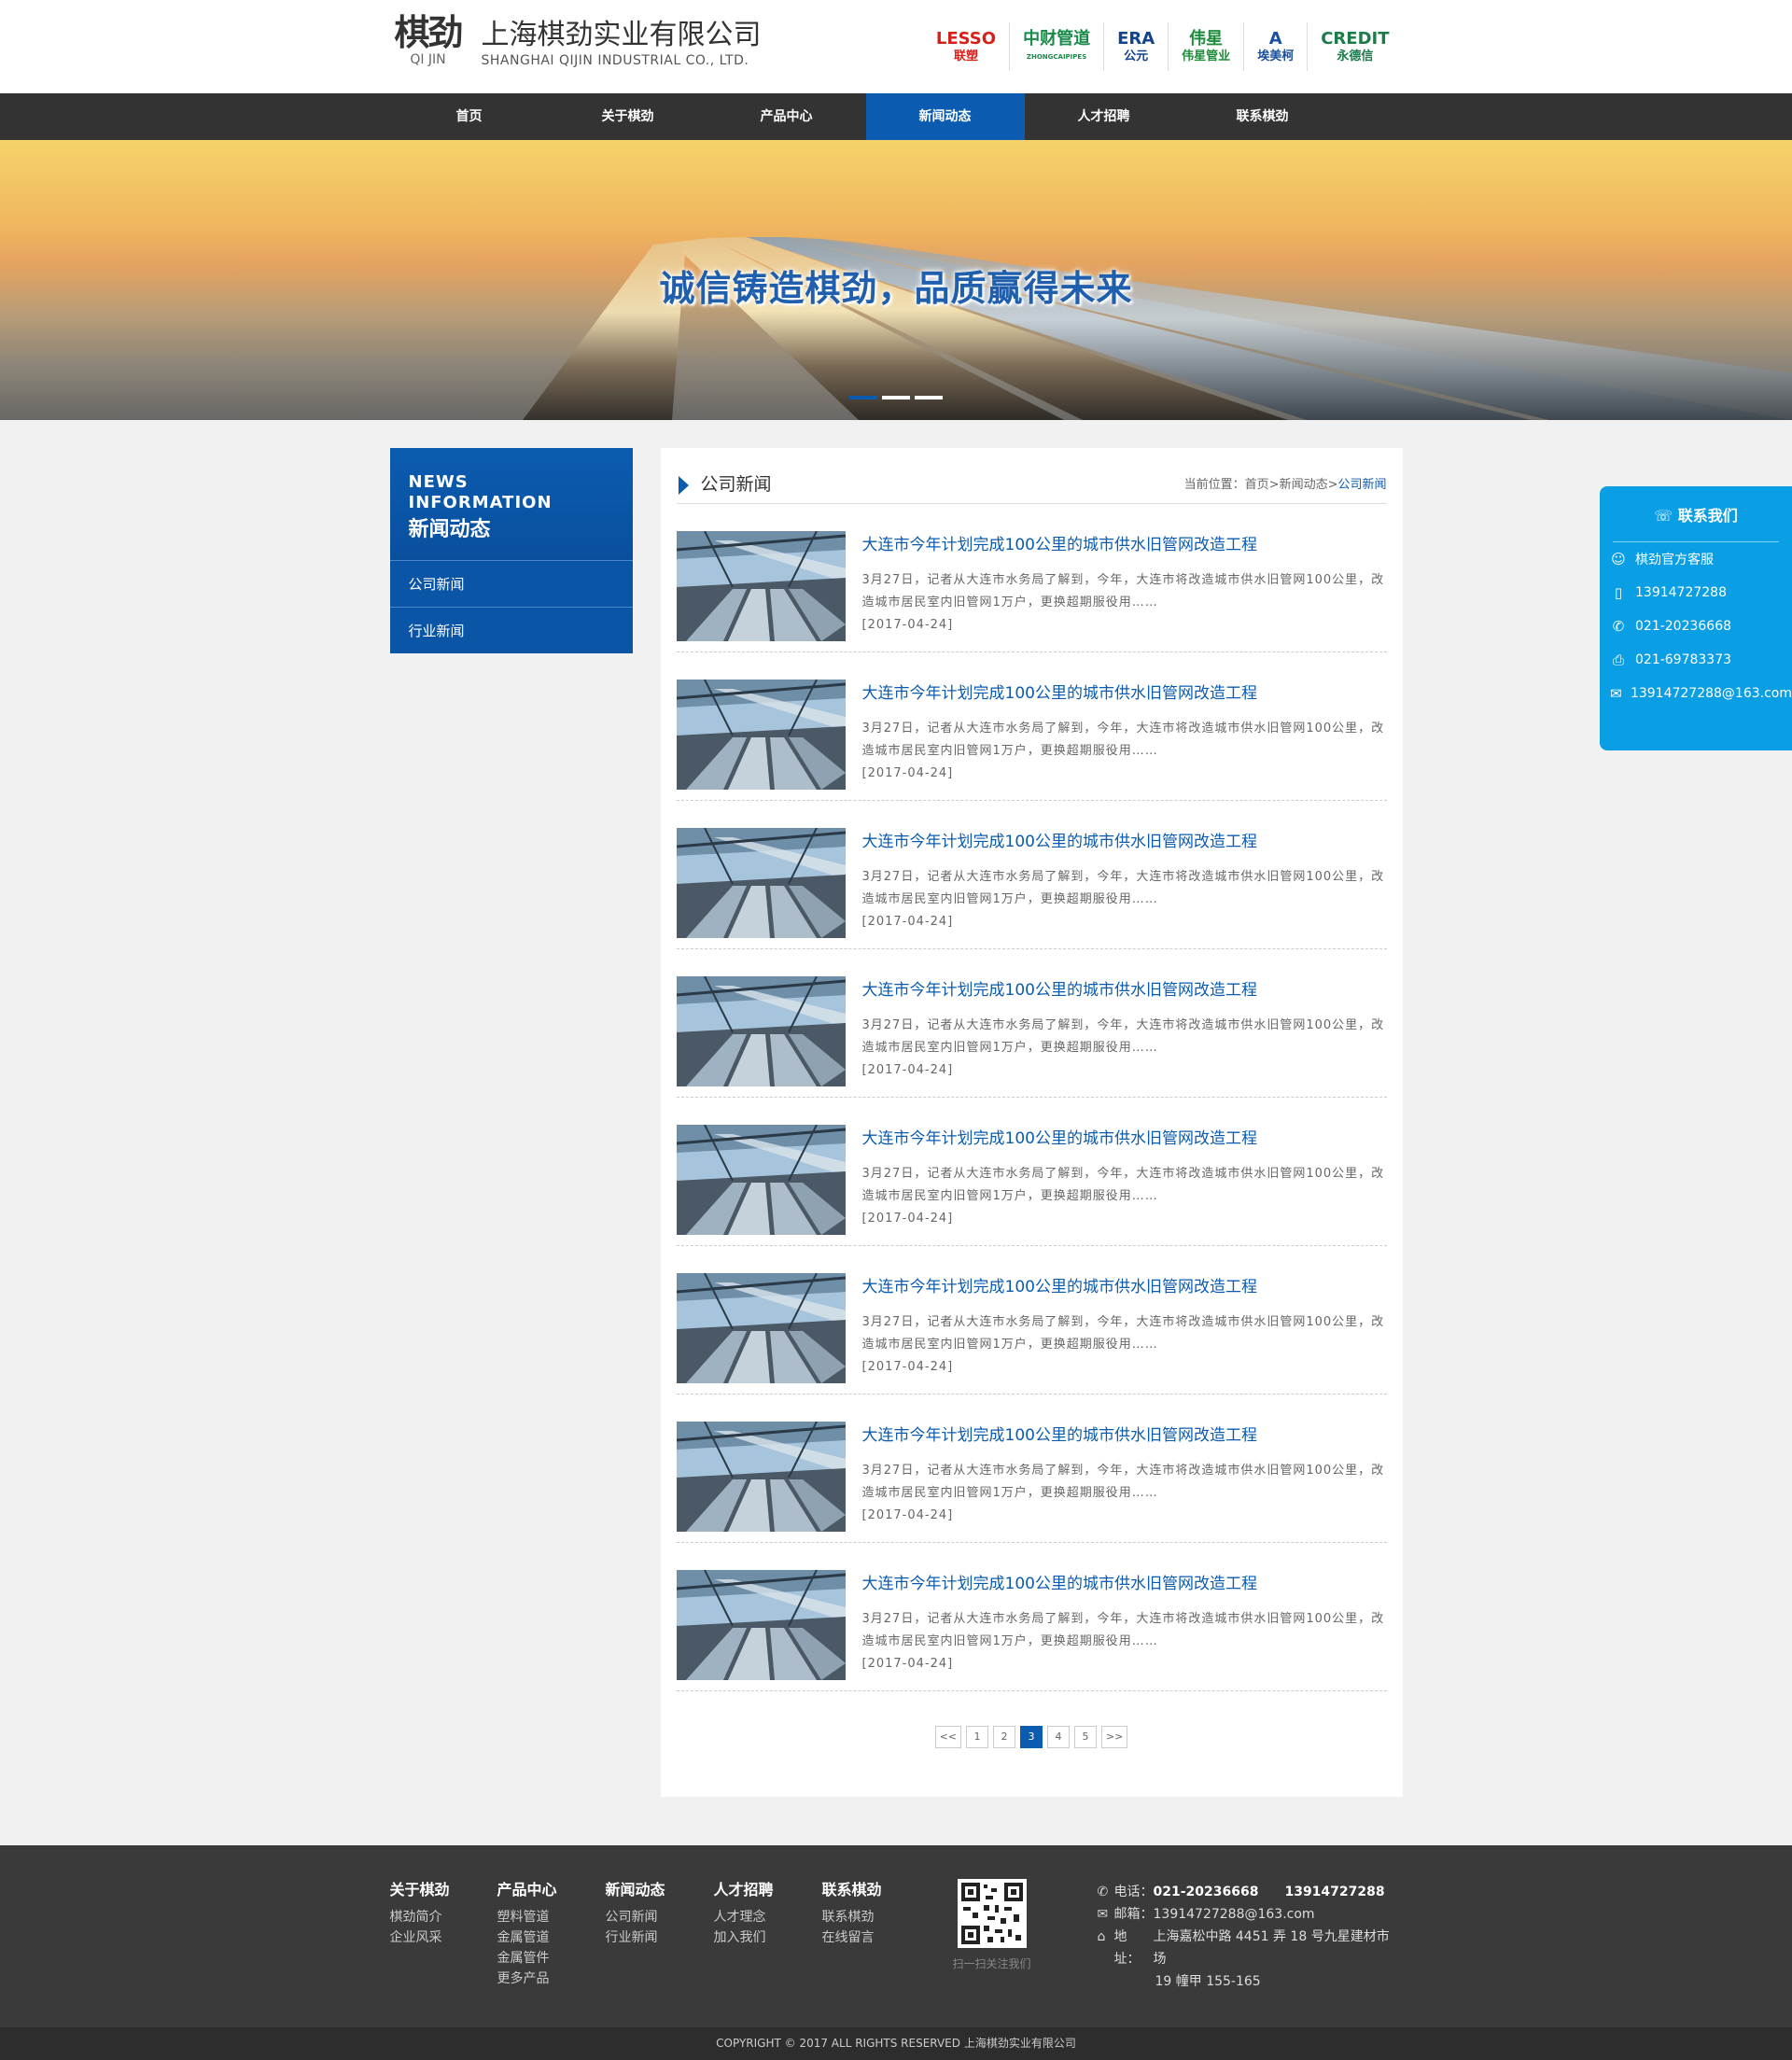  What do you see at coordinates (1275, 46) in the screenshot?
I see `partner-logo: A 埃美柯` at bounding box center [1275, 46].